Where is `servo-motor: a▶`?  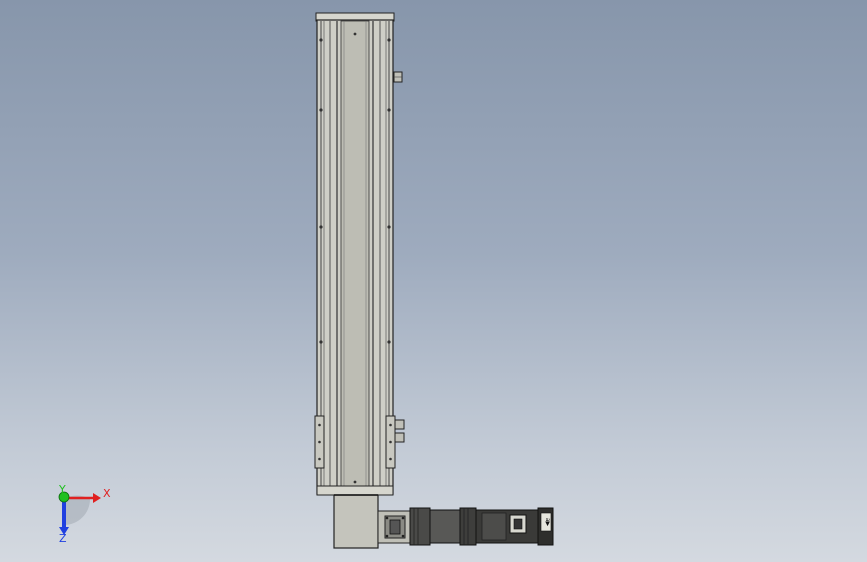
servo-motor: a▶ is located at coordinates (514, 526).